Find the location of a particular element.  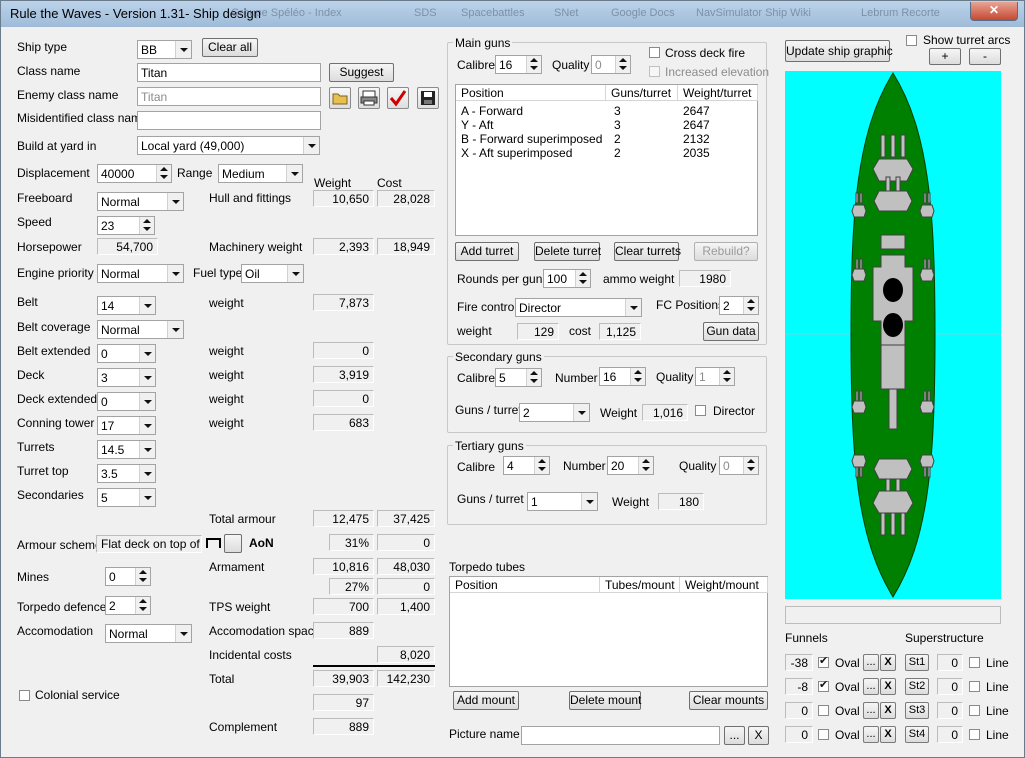

funnel-1-oval-checkbox is located at coordinates (823, 661).